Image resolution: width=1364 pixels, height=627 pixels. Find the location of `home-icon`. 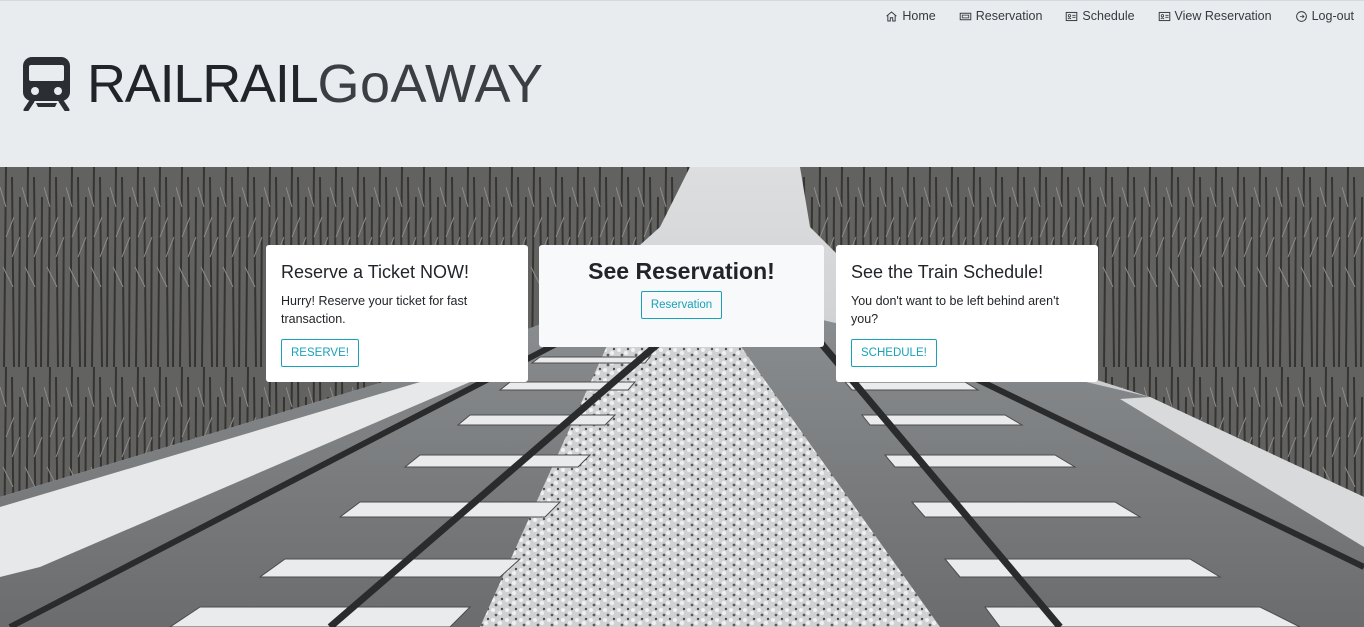

home-icon is located at coordinates (891, 16).